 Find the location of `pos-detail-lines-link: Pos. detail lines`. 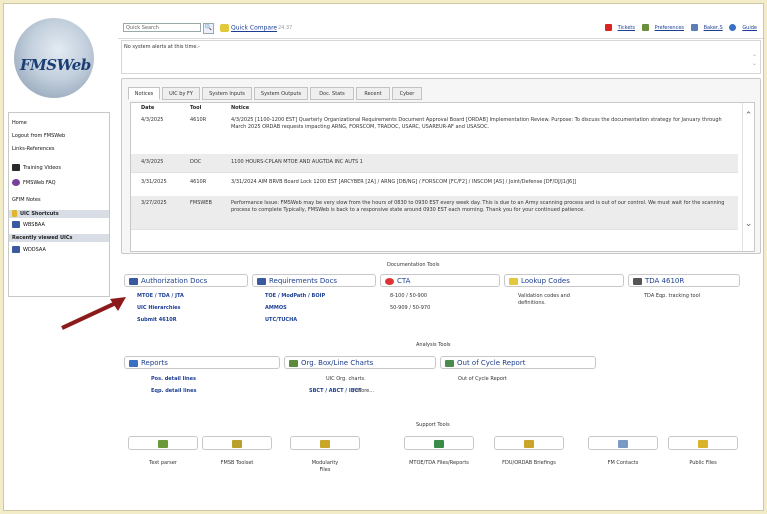

pos-detail-lines-link: Pos. detail lines is located at coordinates (173, 379).